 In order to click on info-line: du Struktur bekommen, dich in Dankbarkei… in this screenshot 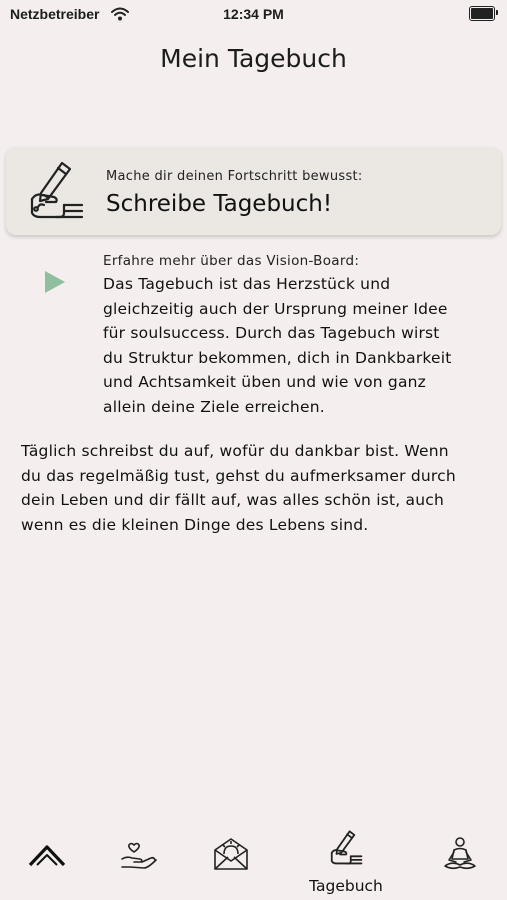, I will do `click(277, 357)`.